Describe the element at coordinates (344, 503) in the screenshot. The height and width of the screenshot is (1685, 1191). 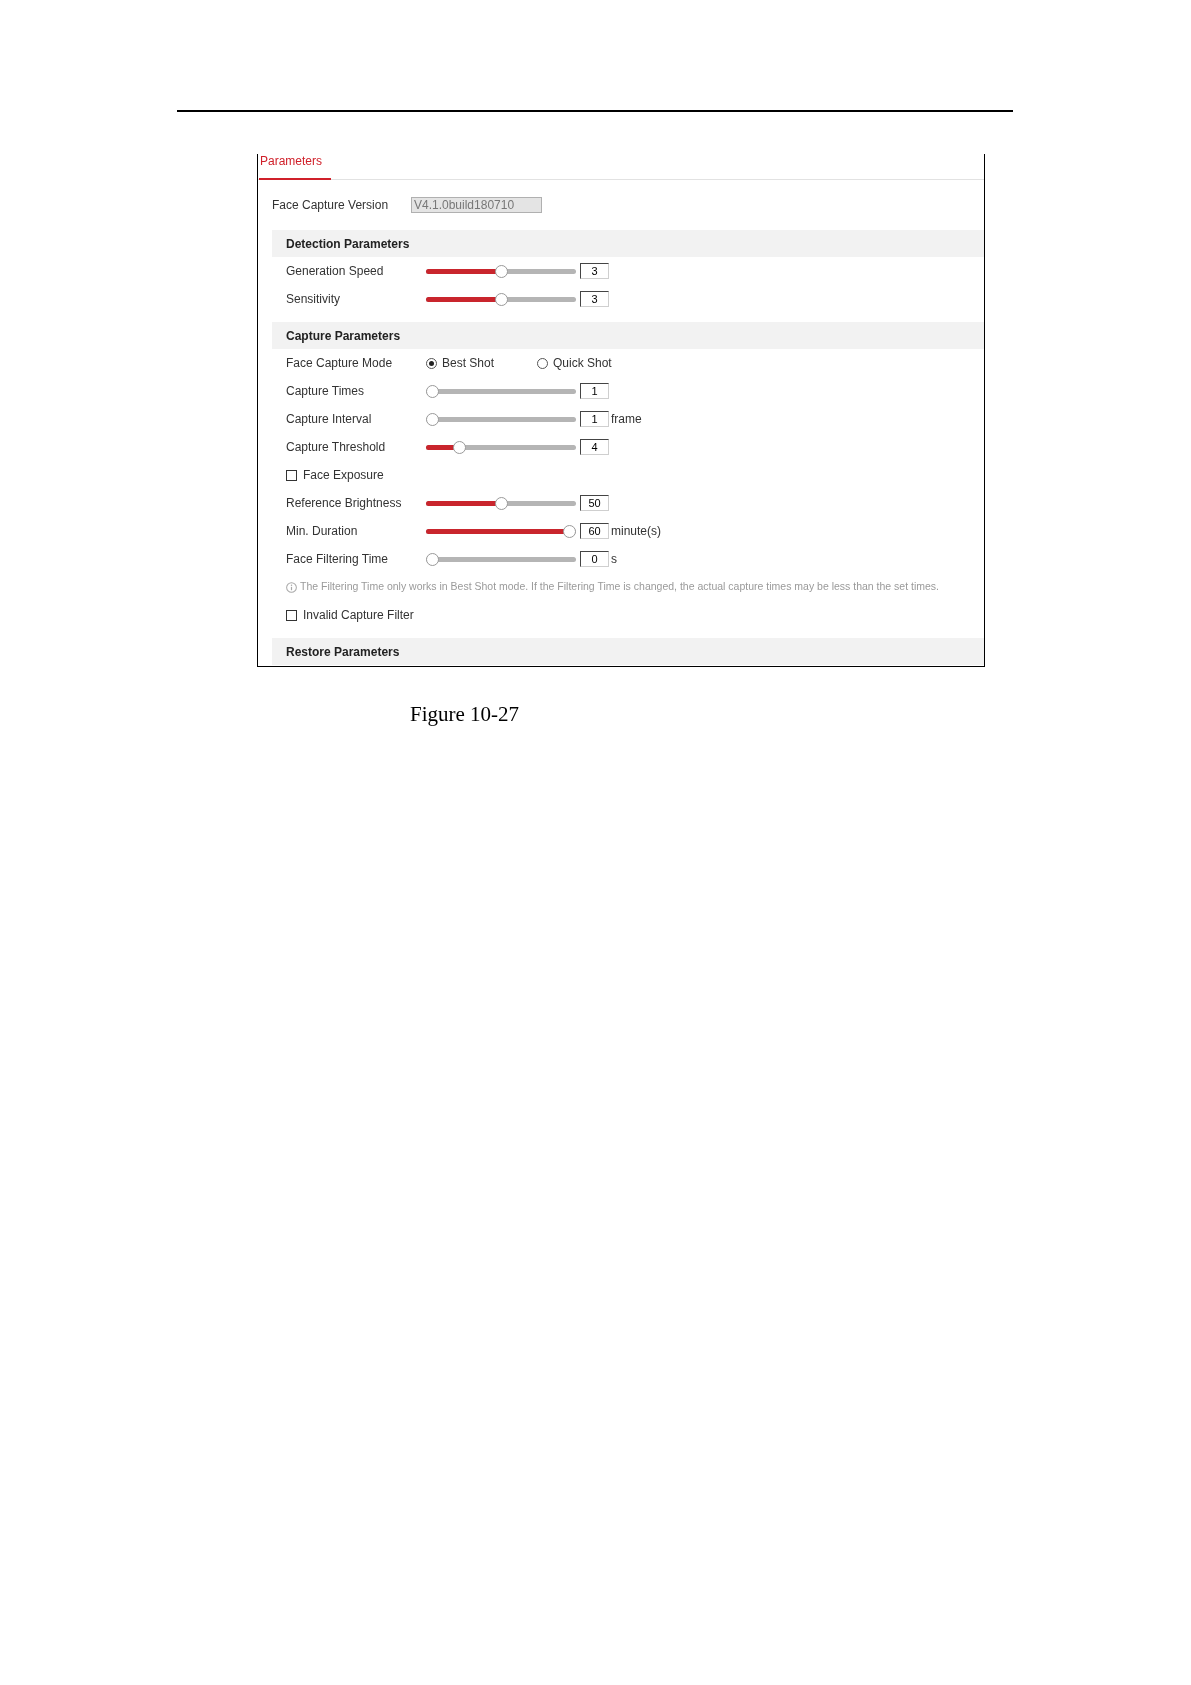
I see `field-label: Reference Brightness` at that location.